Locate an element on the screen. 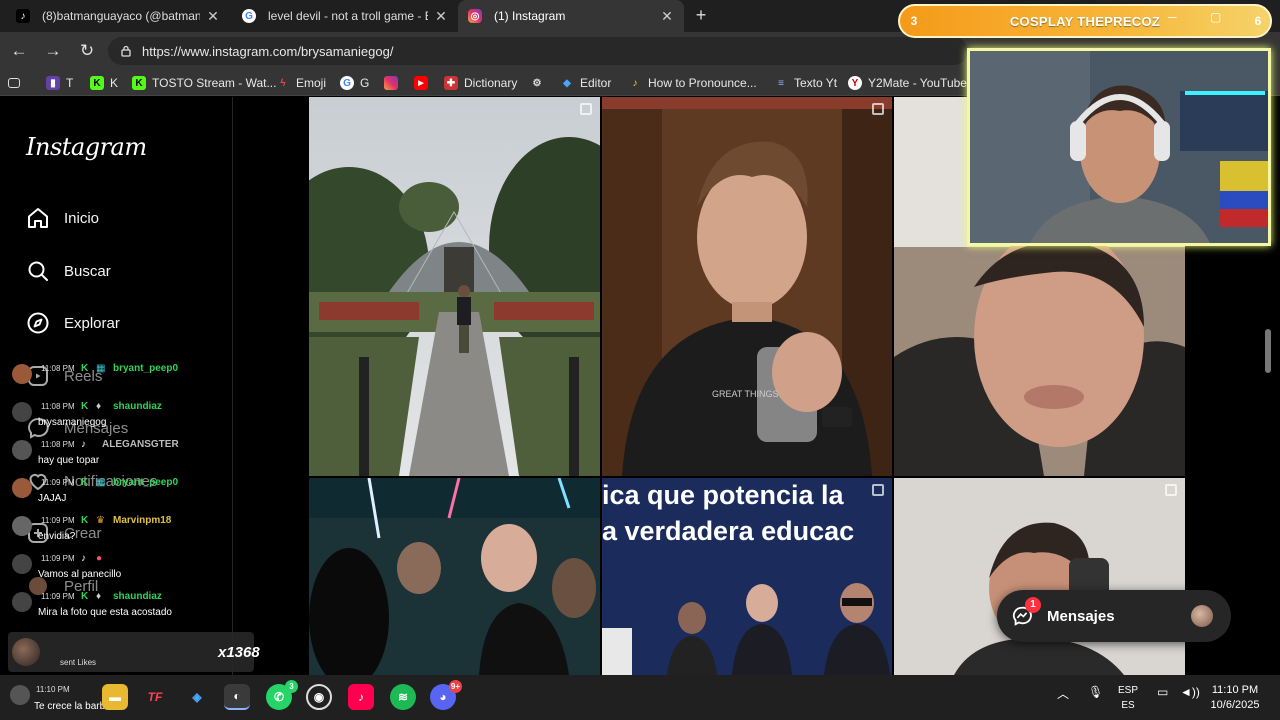 The width and height of the screenshot is (1280, 720). chat-text: Vamos al panecillo is located at coordinates (80, 574).